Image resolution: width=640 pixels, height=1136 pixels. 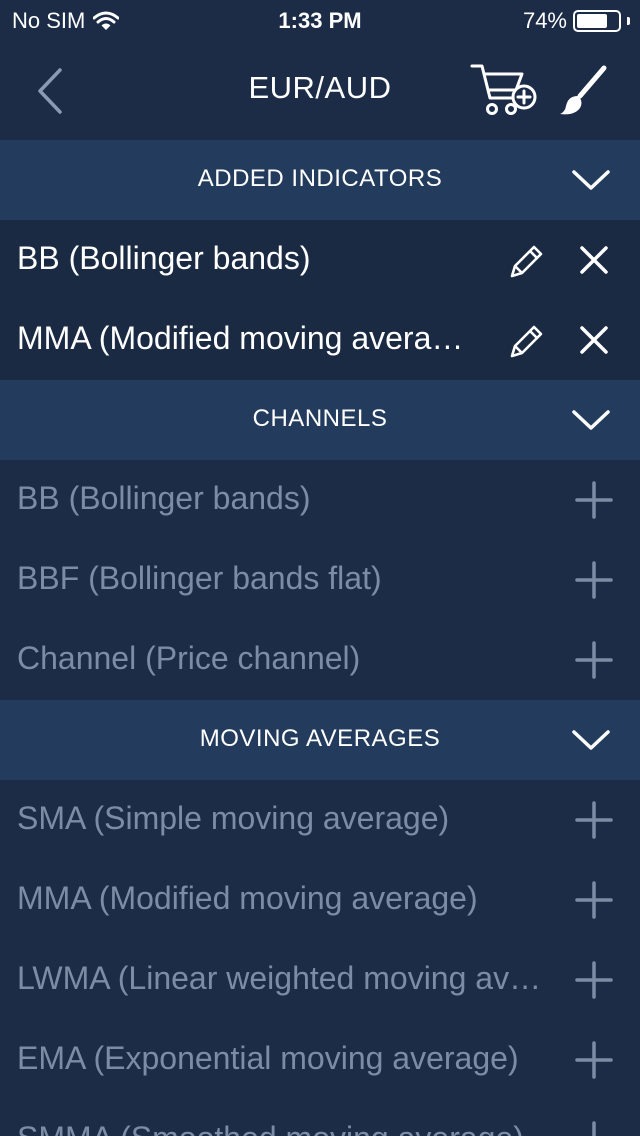 I want to click on nav-bar: EUR/AUD, so click(x=320, y=90).